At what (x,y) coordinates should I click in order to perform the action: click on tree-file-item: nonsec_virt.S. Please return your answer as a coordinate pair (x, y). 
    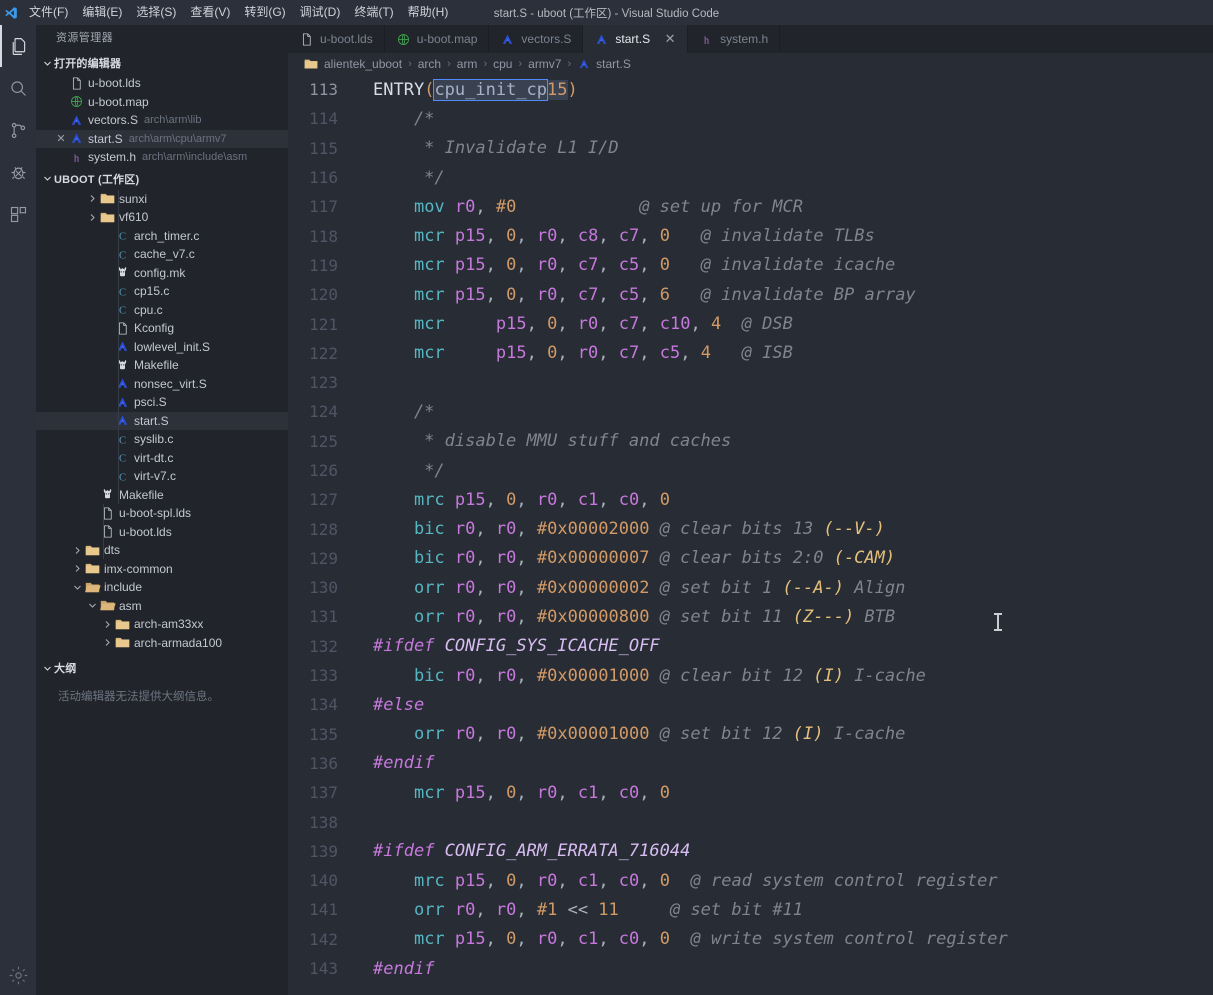
    Looking at the image, I should click on (162, 384).